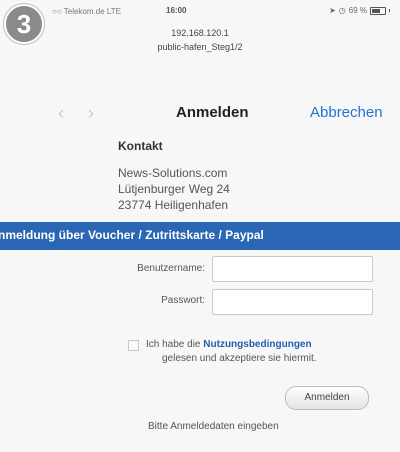 The width and height of the screenshot is (400, 452). What do you see at coordinates (332, 10) in the screenshot?
I see `location-arrow-icon: ➤` at bounding box center [332, 10].